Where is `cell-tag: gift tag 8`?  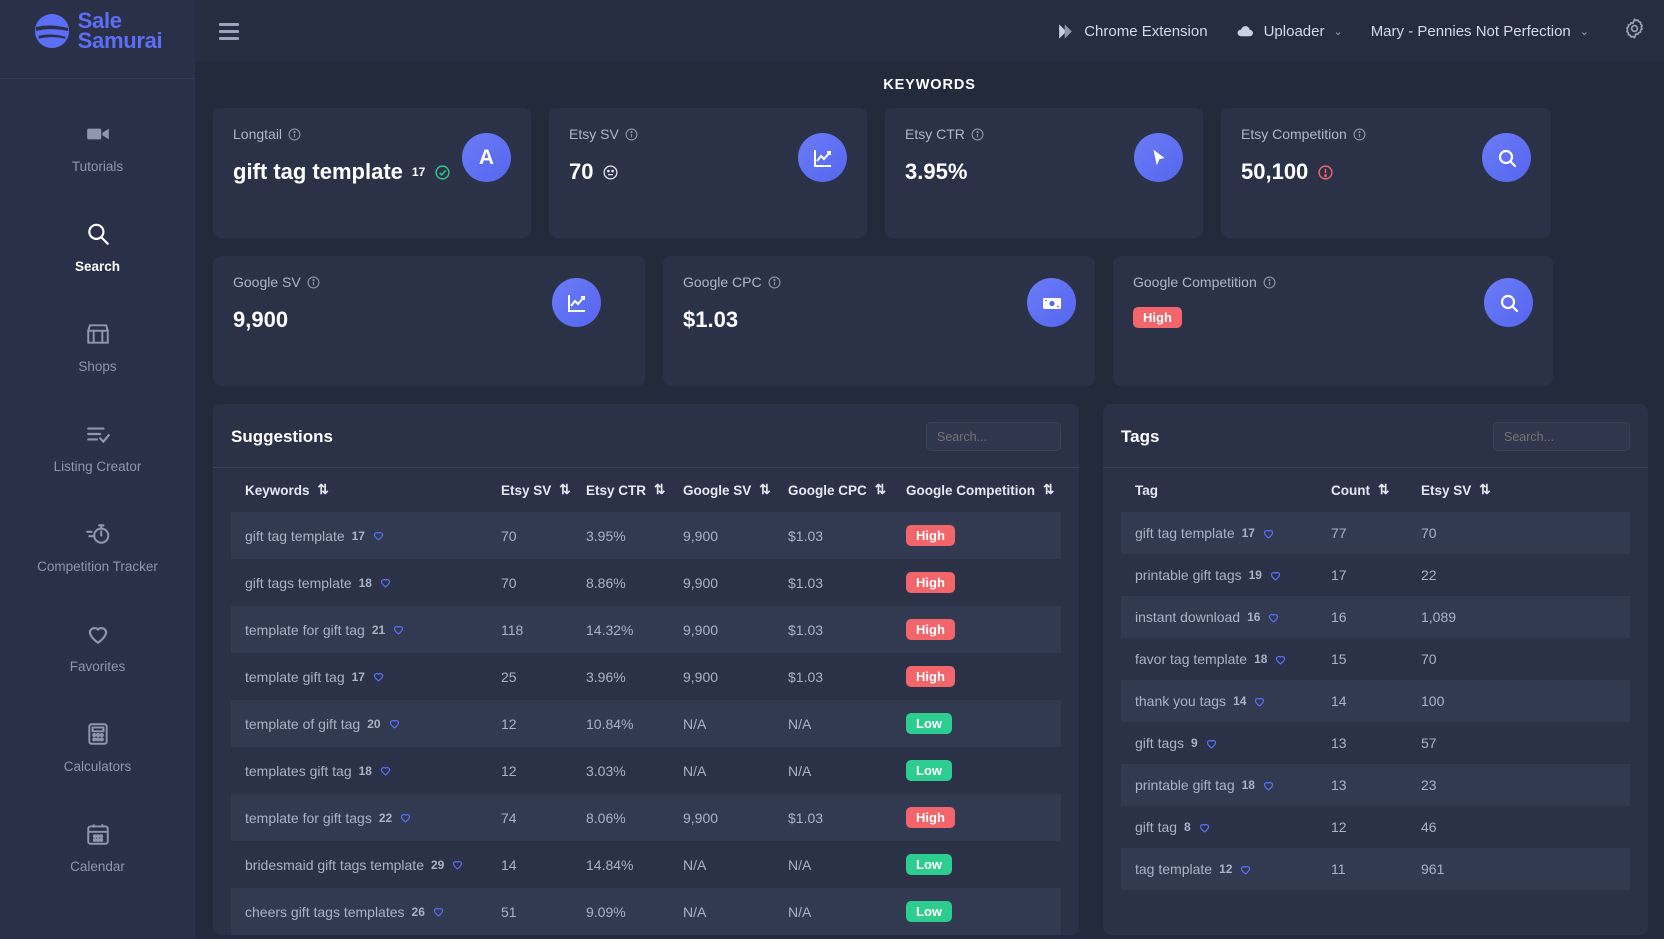
cell-tag: gift tag 8 is located at coordinates (1226, 827).